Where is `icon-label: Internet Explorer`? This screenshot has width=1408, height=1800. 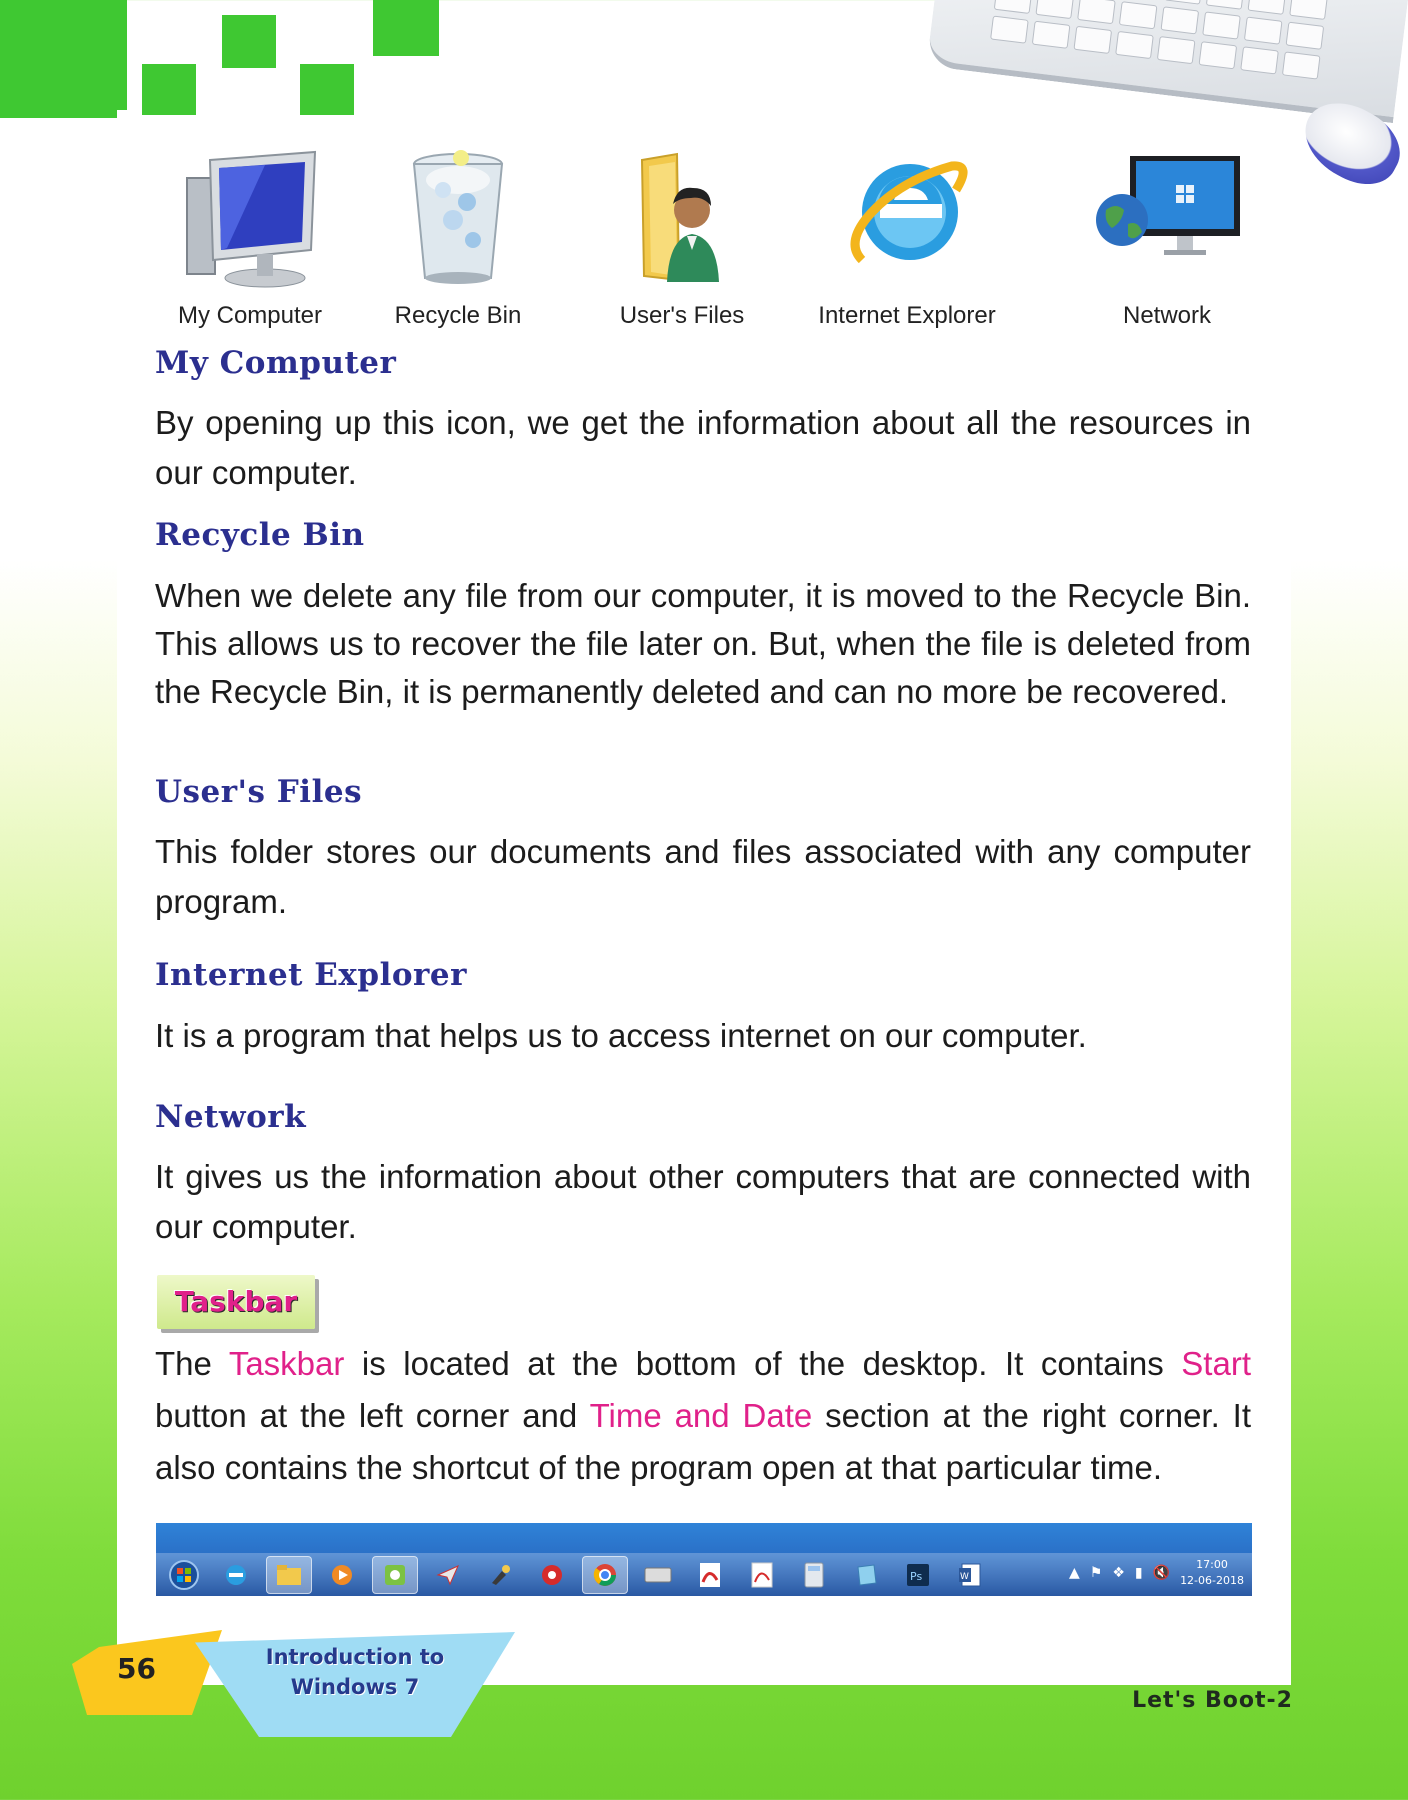 icon-label: Internet Explorer is located at coordinates (907, 315).